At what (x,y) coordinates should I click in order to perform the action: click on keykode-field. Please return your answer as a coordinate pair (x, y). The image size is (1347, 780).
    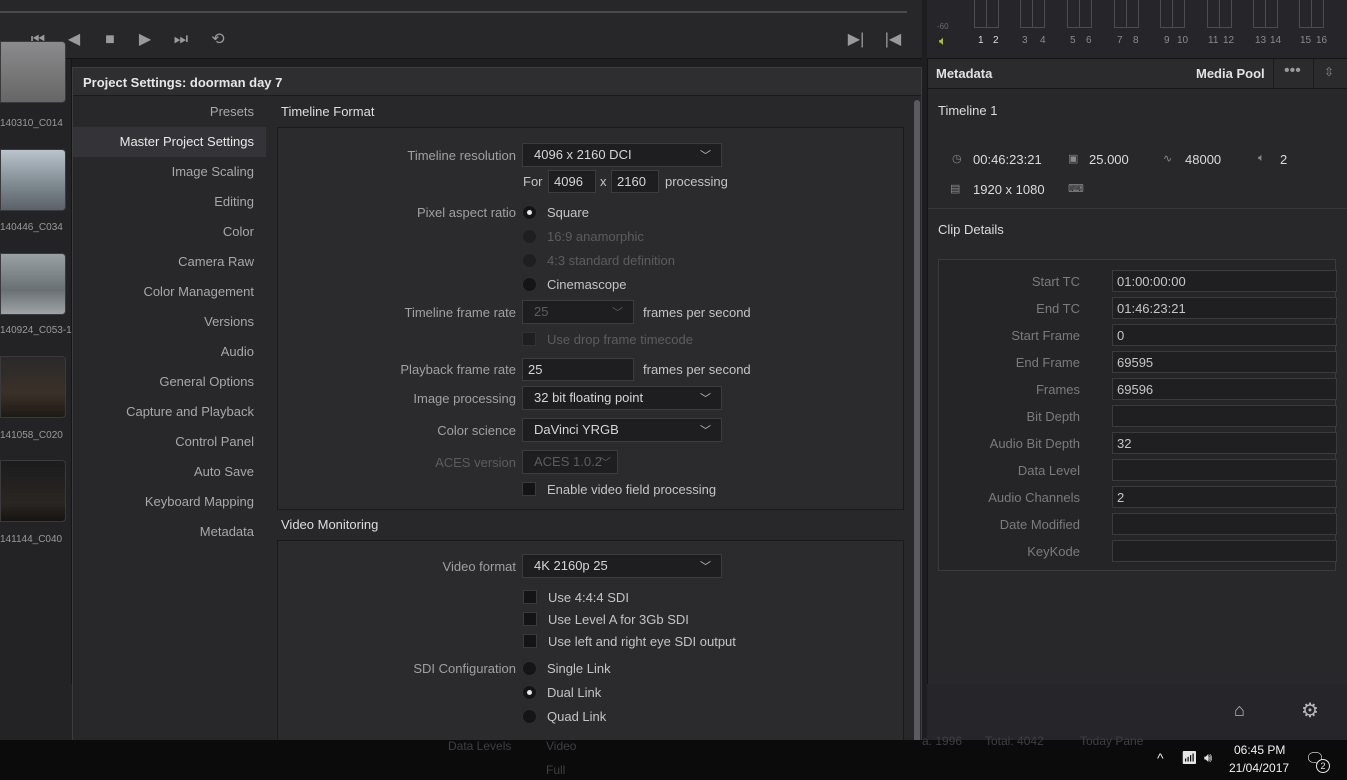
    Looking at the image, I should click on (1224, 551).